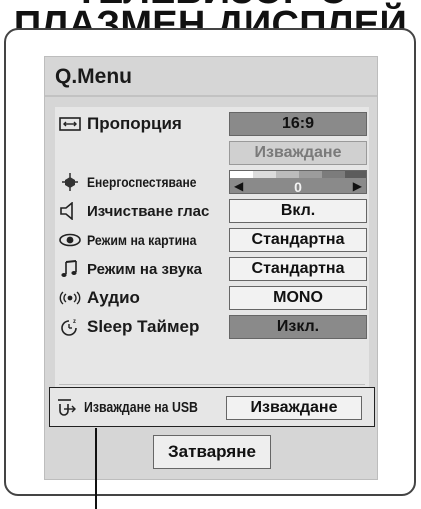 This screenshot has height=509, width=421. Describe the element at coordinates (70, 211) in the screenshot. I see `clear-voice-icon` at that location.